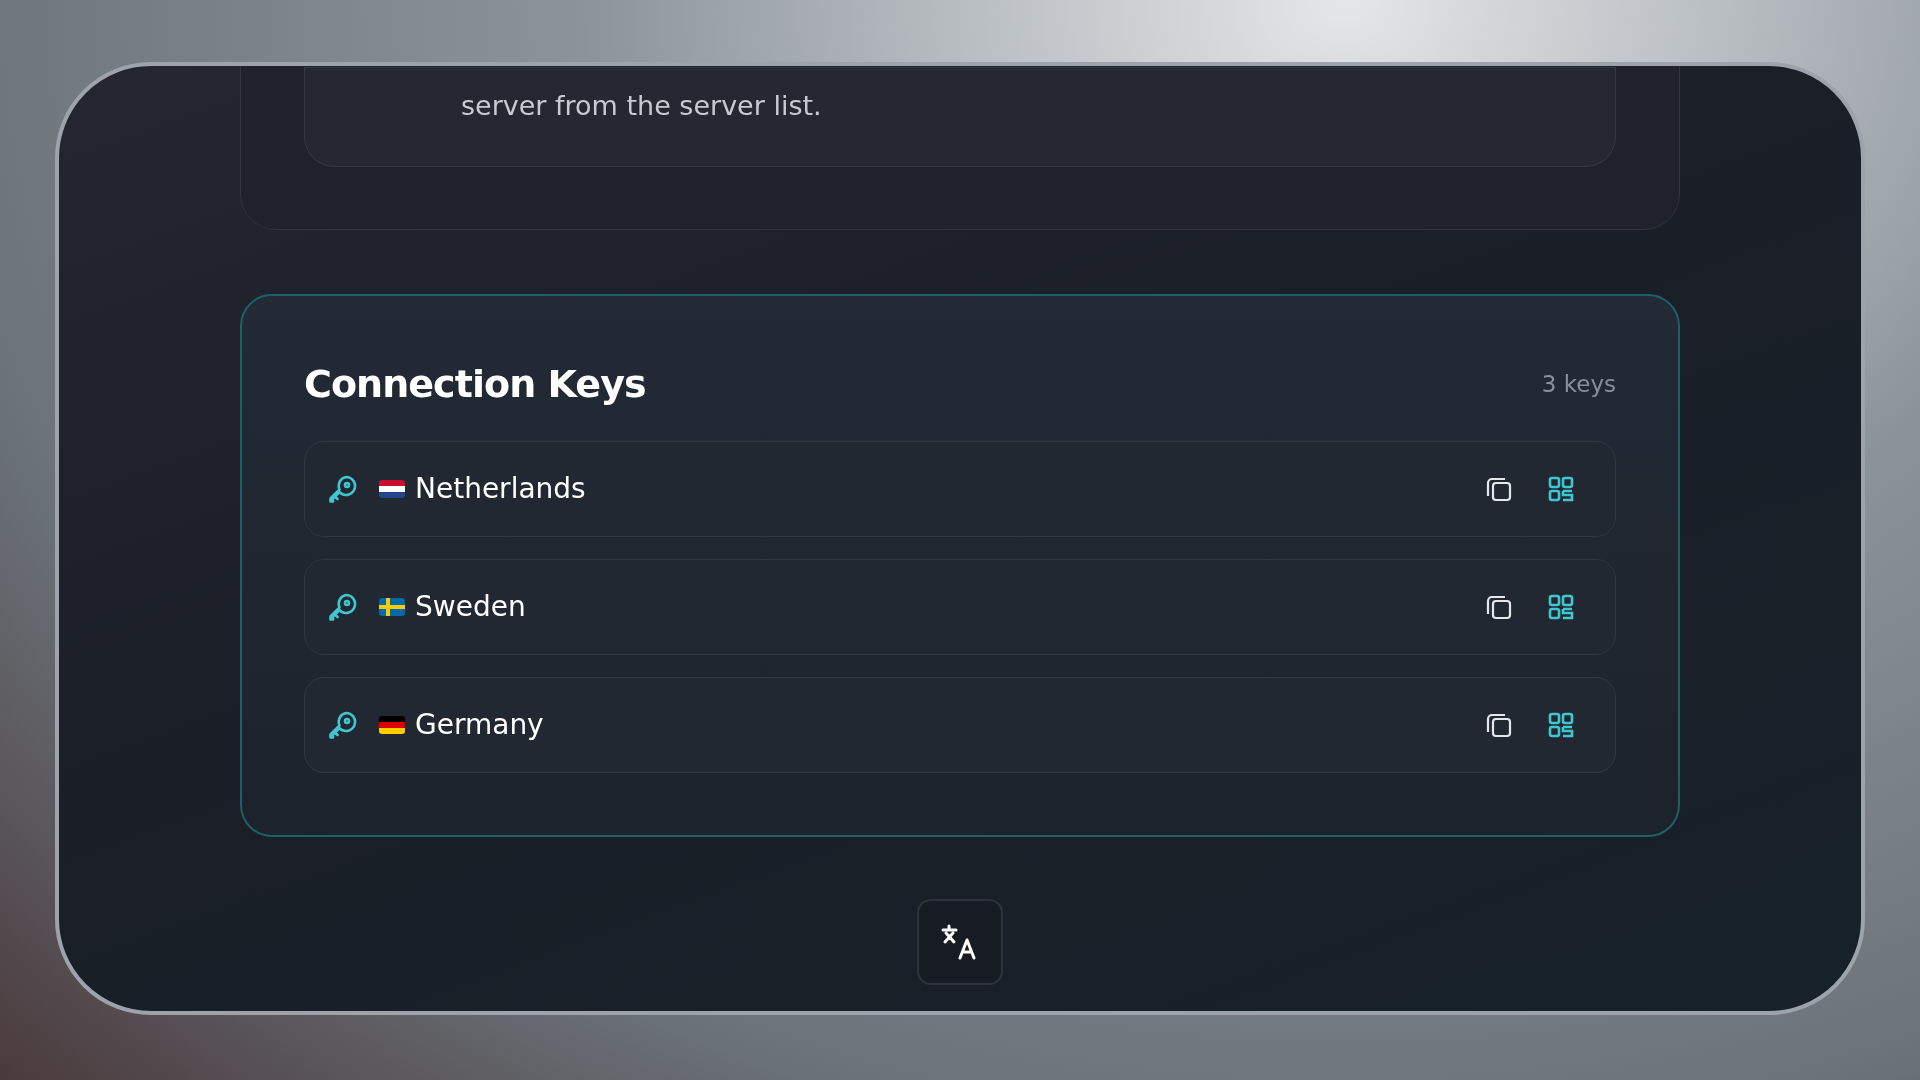  Describe the element at coordinates (475, 384) in the screenshot. I see `panel-title: Connection Keys` at that location.